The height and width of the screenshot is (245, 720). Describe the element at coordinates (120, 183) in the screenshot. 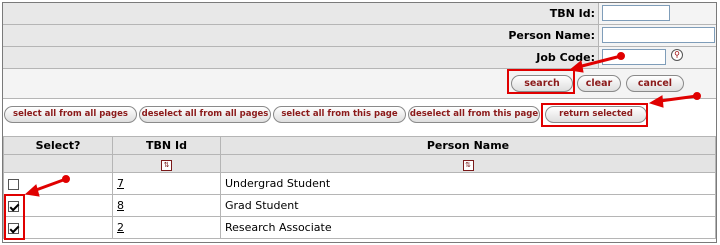

I see `tbn-id-link: 7` at that location.